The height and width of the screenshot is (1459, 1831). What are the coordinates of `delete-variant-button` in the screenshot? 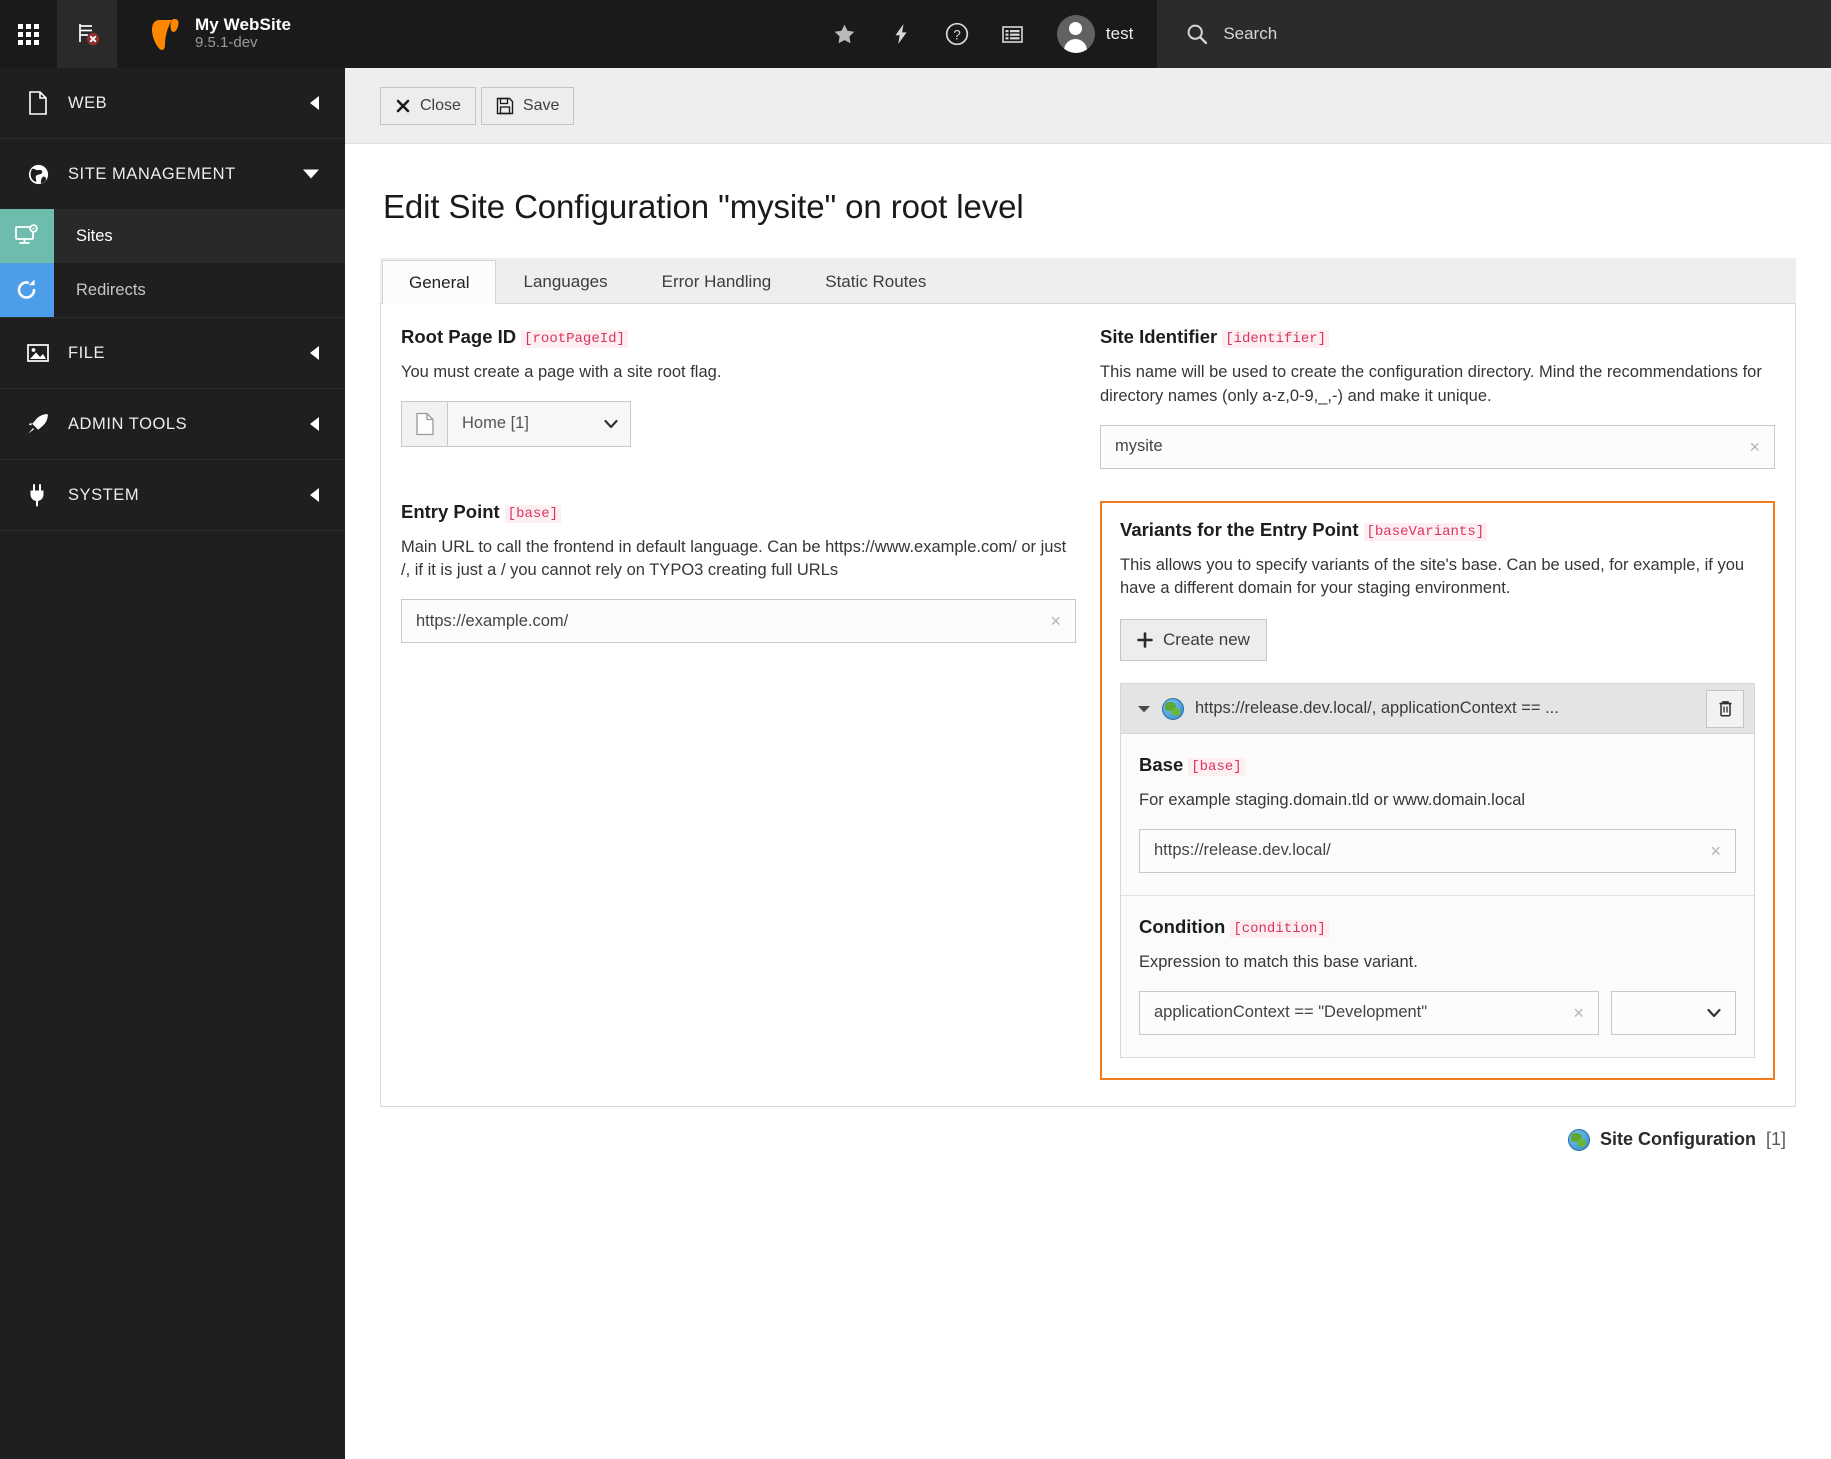 It's located at (1725, 708).